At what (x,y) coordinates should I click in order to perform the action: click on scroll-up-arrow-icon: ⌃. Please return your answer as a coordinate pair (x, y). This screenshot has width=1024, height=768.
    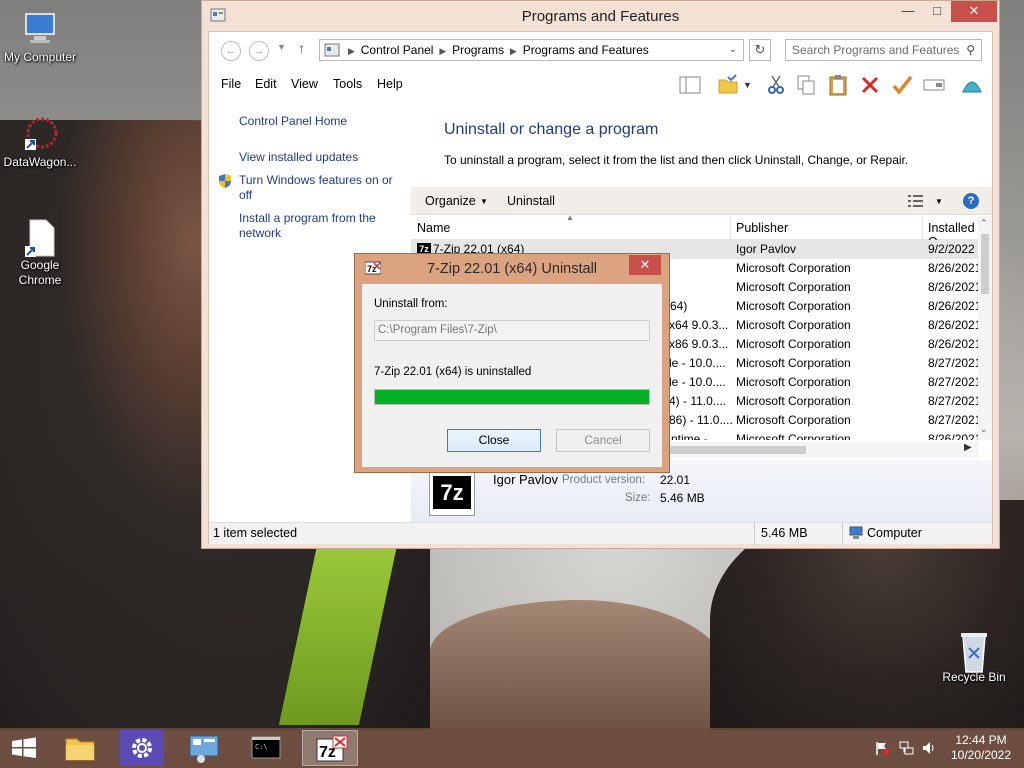
    Looking at the image, I should click on (984, 223).